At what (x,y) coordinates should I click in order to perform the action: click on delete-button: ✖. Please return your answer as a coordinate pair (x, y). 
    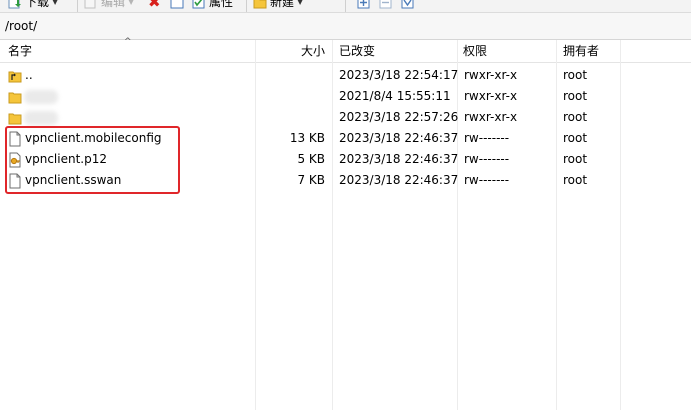
    Looking at the image, I should click on (154, 5).